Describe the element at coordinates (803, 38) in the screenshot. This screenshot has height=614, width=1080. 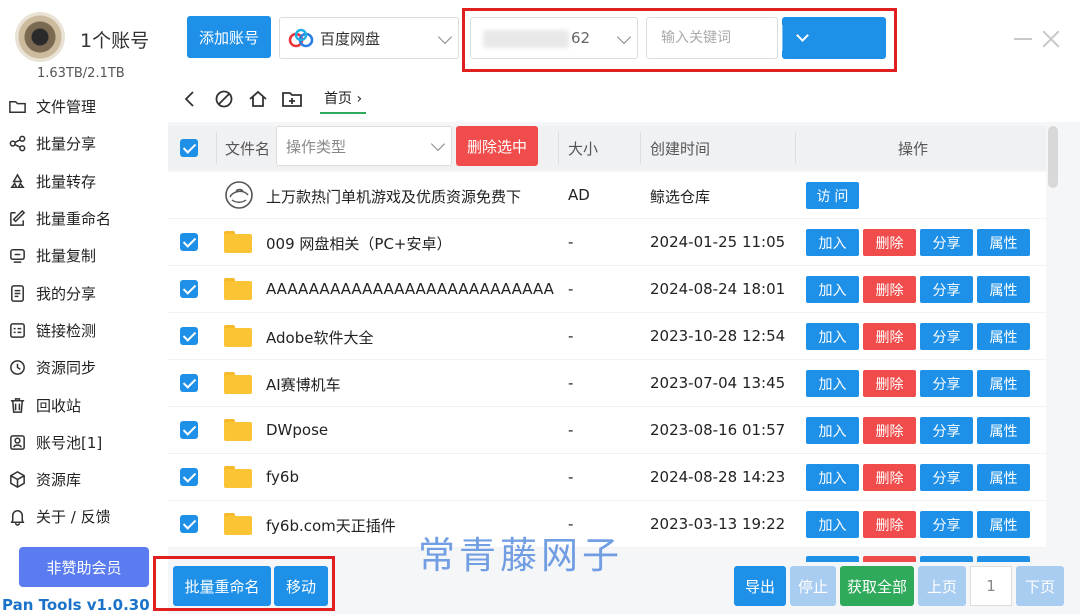
I see `search-dropdown-button` at that location.